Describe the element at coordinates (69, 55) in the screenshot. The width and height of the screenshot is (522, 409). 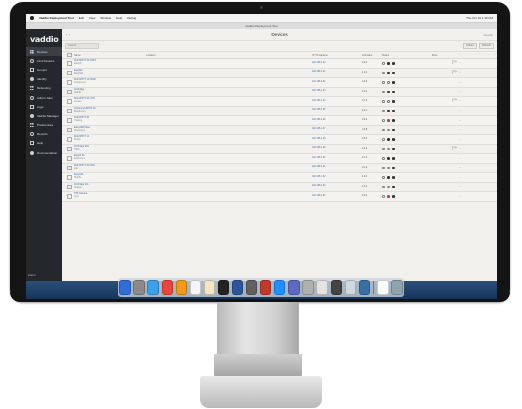
I see `select-all-checkbox` at that location.